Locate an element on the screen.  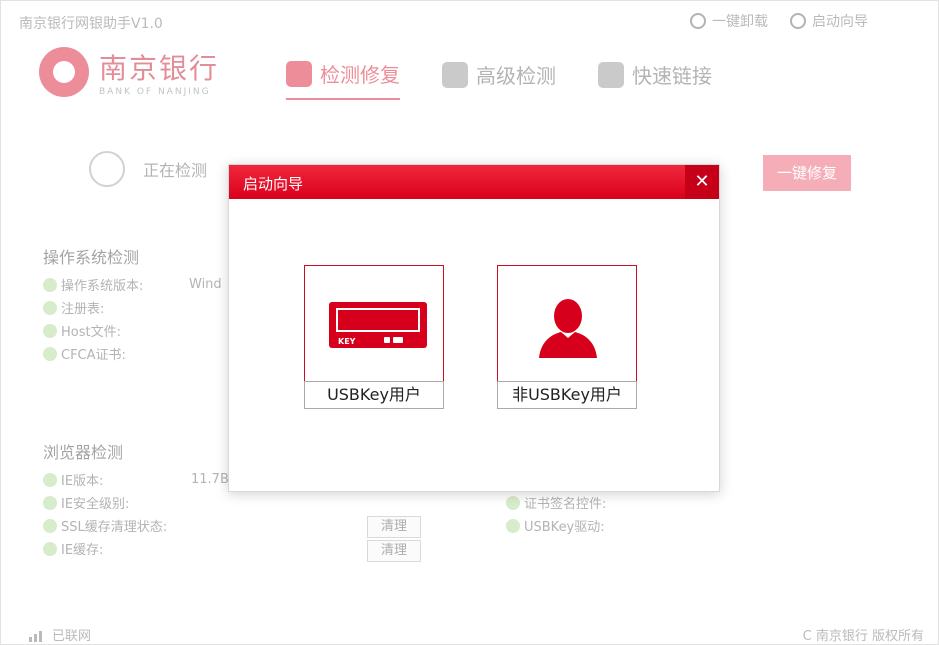
key-text: KEY is located at coordinates (347, 341).